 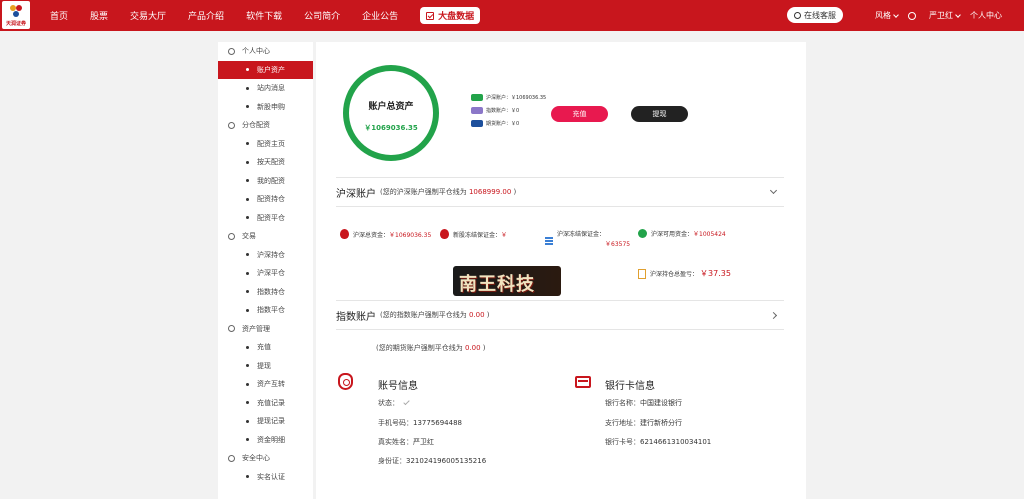 What do you see at coordinates (622, 423) in the screenshot?
I see `info-label: 支行地址：` at bounding box center [622, 423].